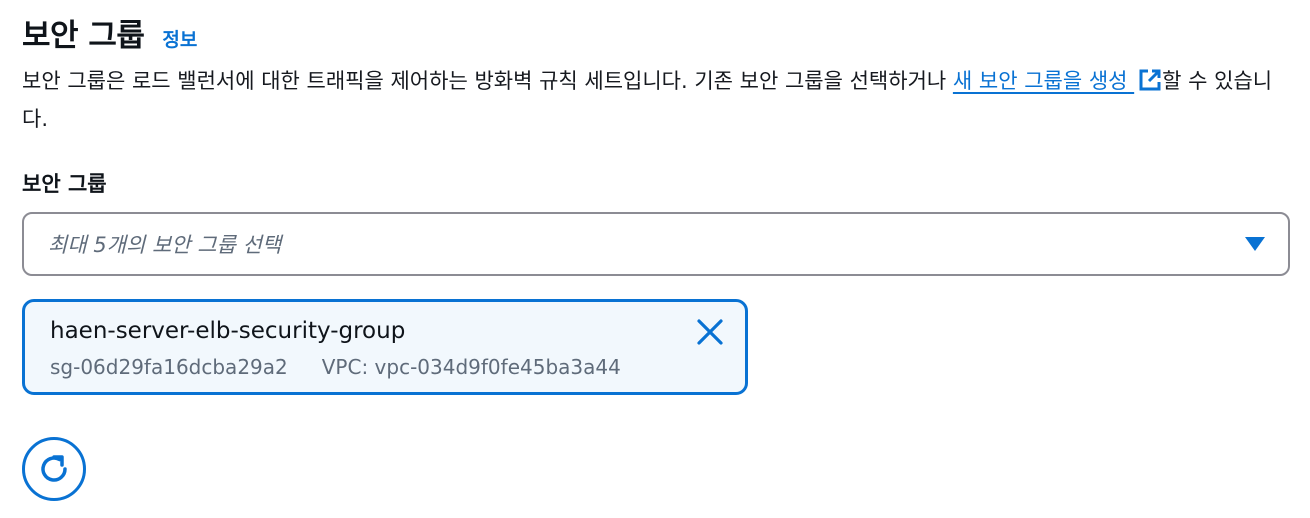 This screenshot has height=518, width=1310. I want to click on token-group-name: haen-server-elb-security-group, so click(228, 331).